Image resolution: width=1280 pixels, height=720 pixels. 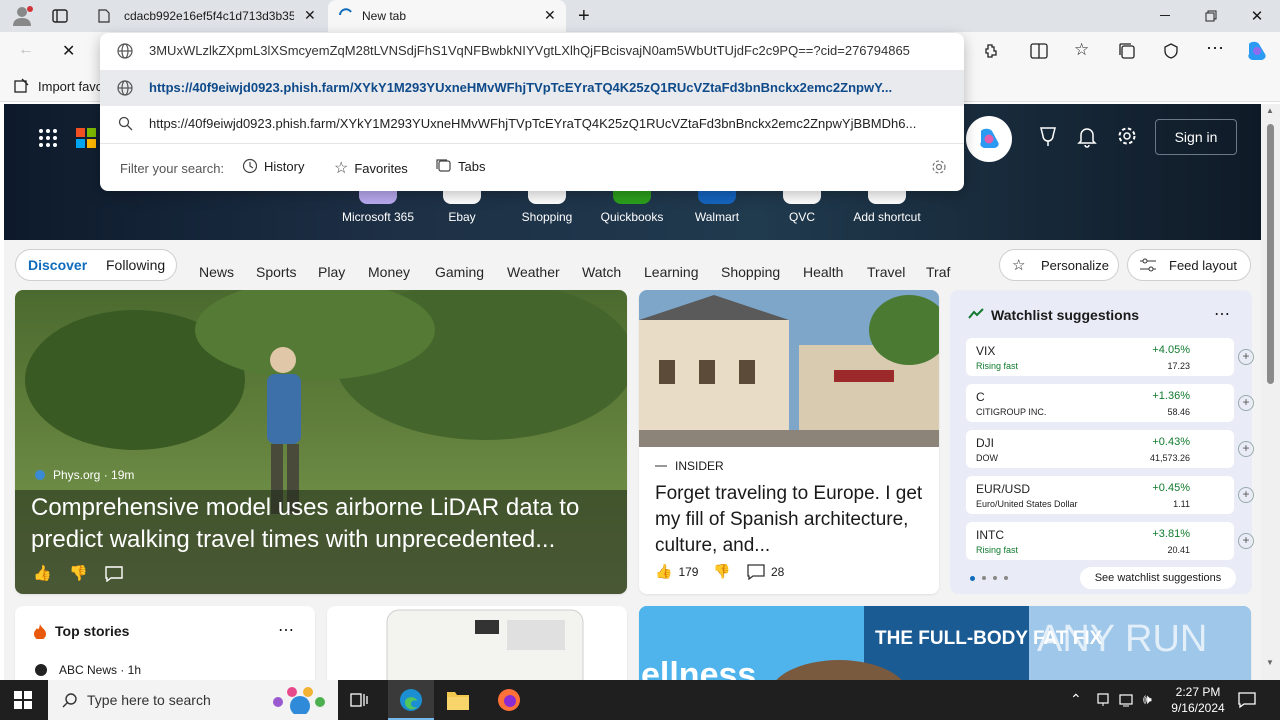 What do you see at coordinates (1158, 578) in the screenshot?
I see `see-watchlist-button: See watchlist suggestions` at bounding box center [1158, 578].